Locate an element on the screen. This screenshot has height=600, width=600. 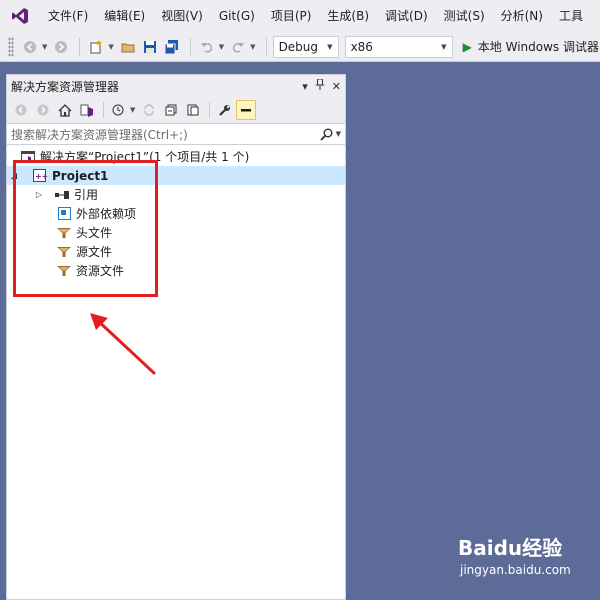
window-position-dropdown-icon: ▾ is located at coordinates (305, 86).